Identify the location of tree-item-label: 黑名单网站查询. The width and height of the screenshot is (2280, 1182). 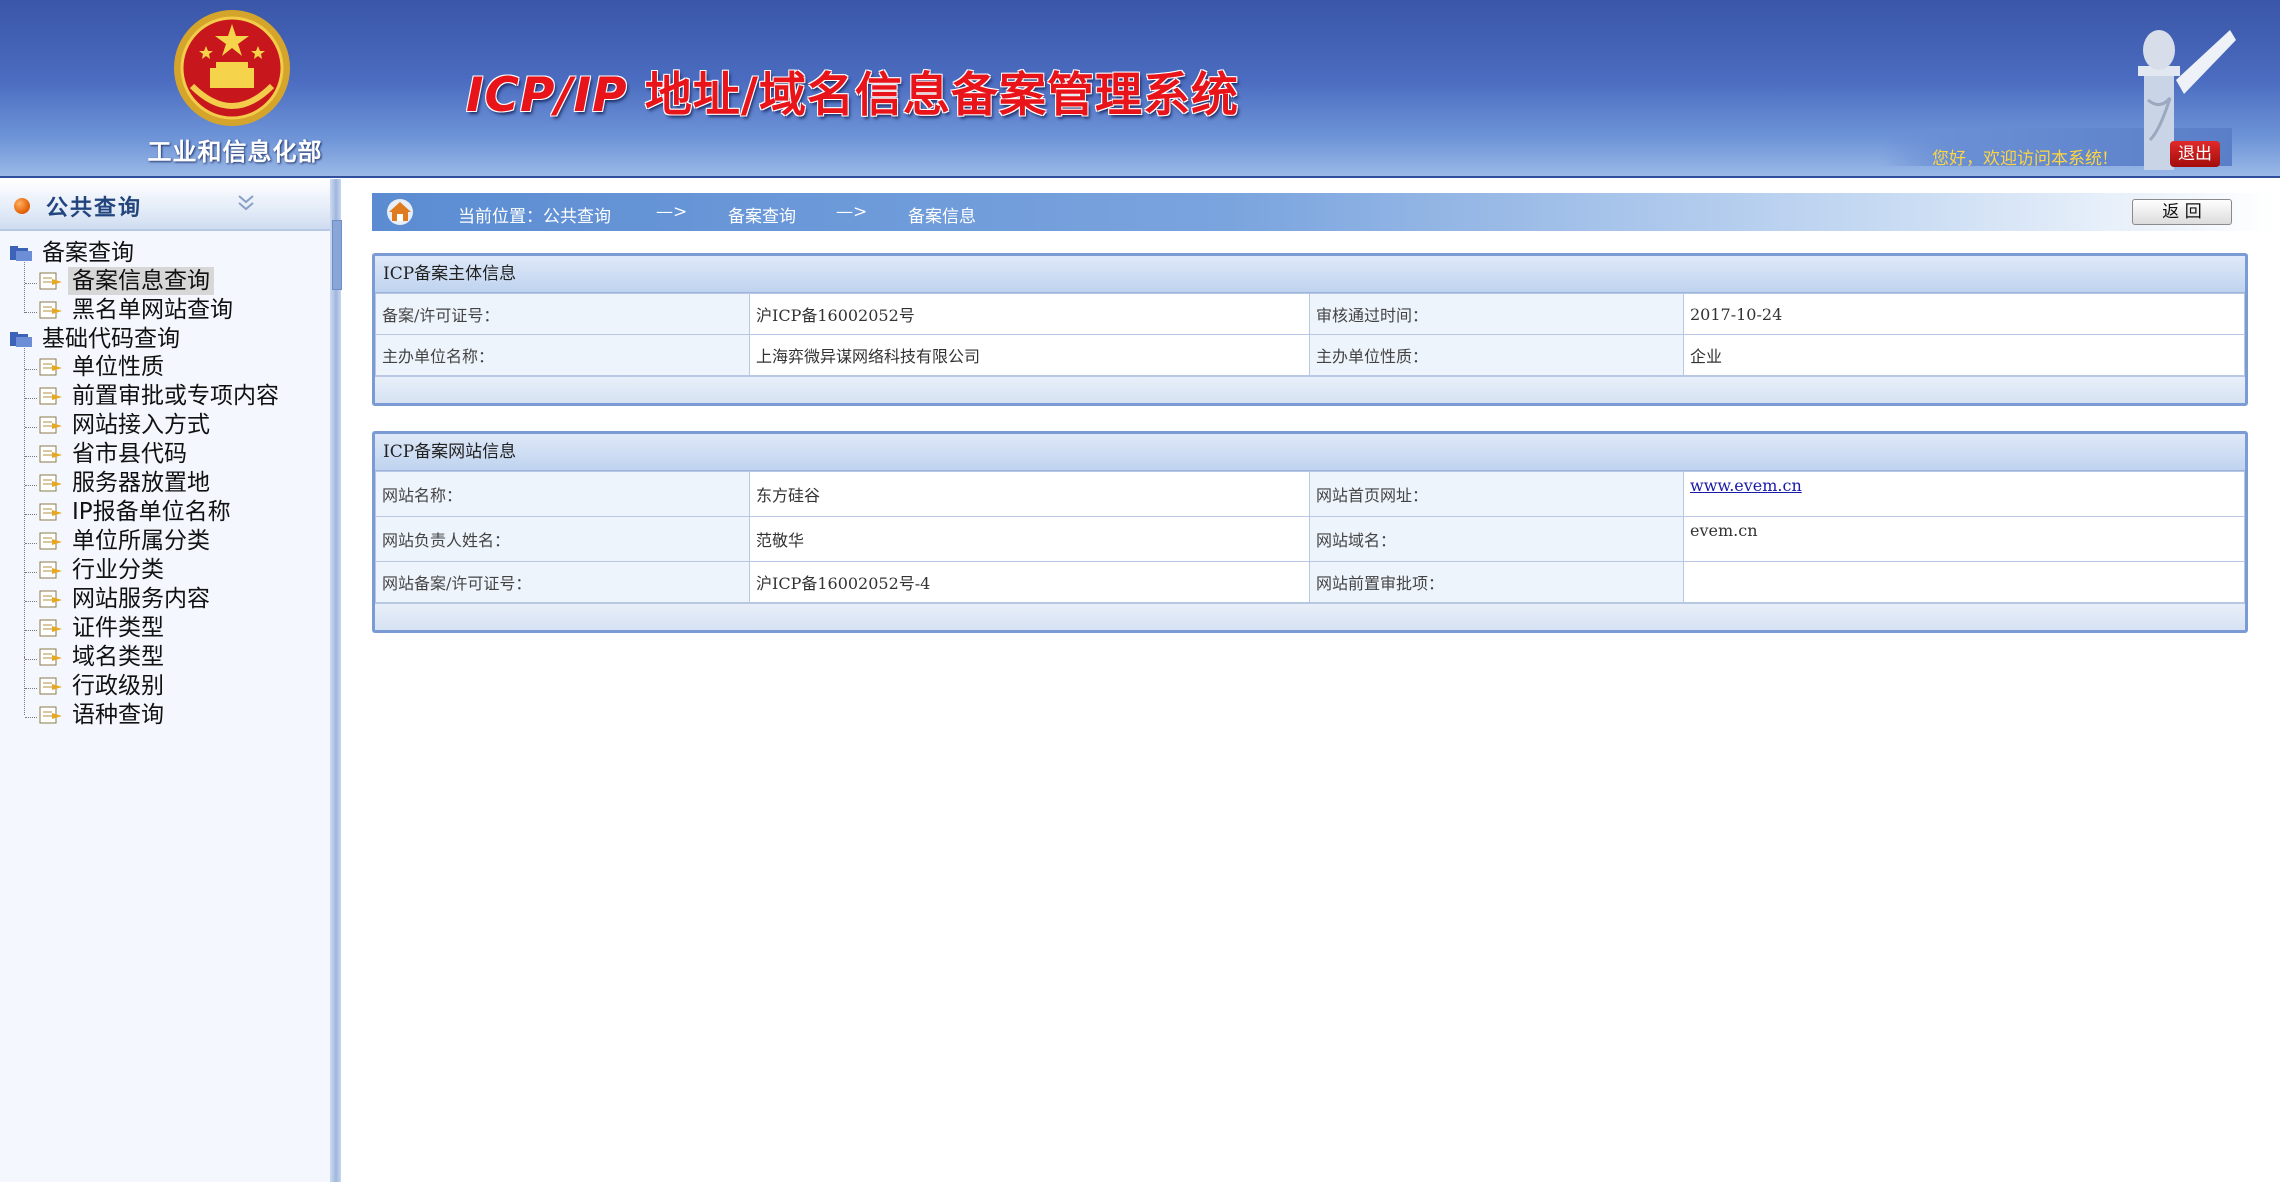
(152, 310).